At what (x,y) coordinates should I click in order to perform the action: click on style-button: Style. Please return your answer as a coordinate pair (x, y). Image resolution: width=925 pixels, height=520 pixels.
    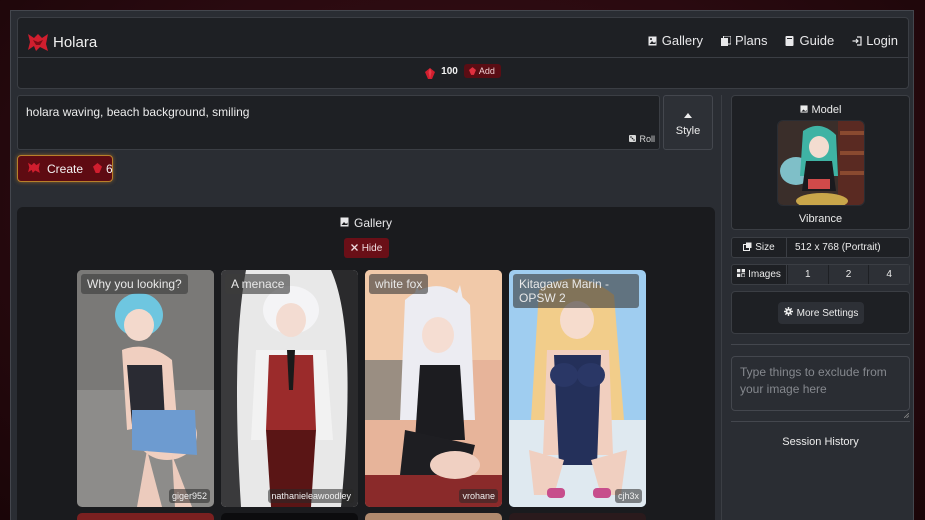
    Looking at the image, I should click on (688, 122).